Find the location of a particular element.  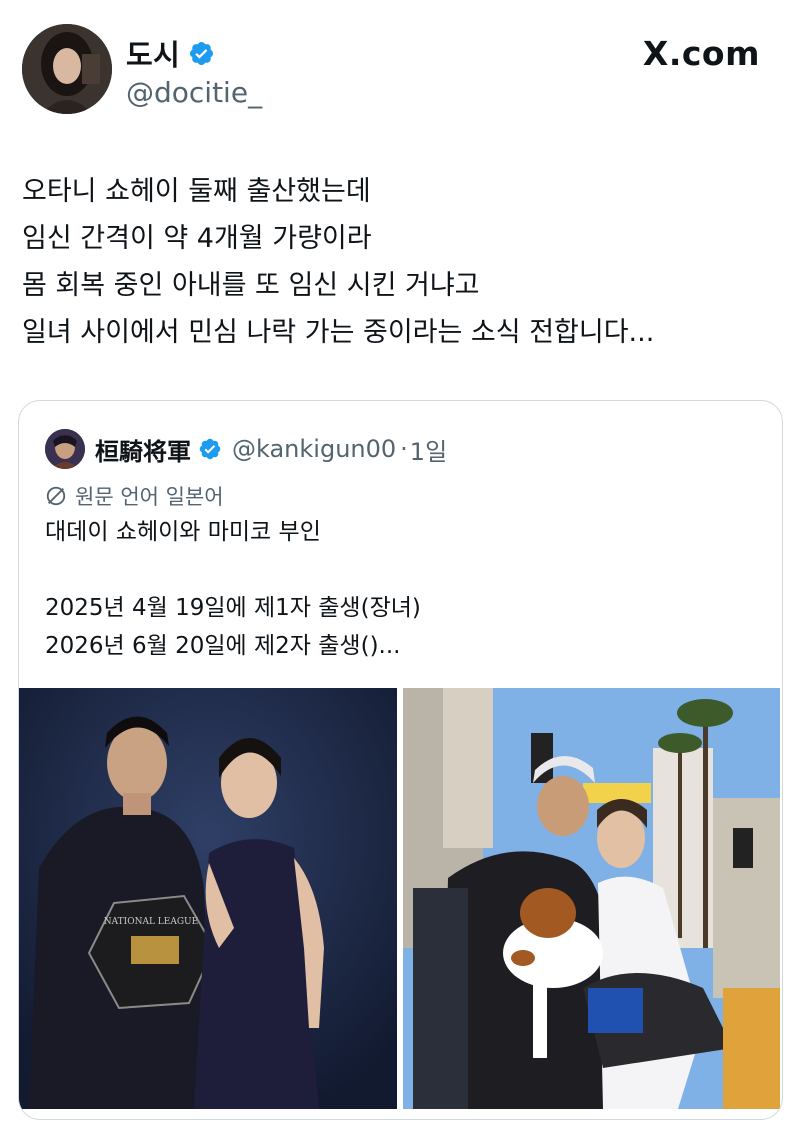

quoted-tweet-header: 桓騎将軍 @kankigun00 · 1일 is located at coordinates (246, 449).